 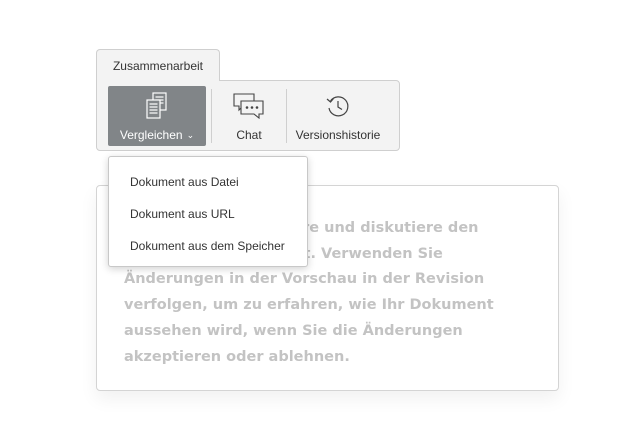 I want to click on chat-icon, so click(x=249, y=106).